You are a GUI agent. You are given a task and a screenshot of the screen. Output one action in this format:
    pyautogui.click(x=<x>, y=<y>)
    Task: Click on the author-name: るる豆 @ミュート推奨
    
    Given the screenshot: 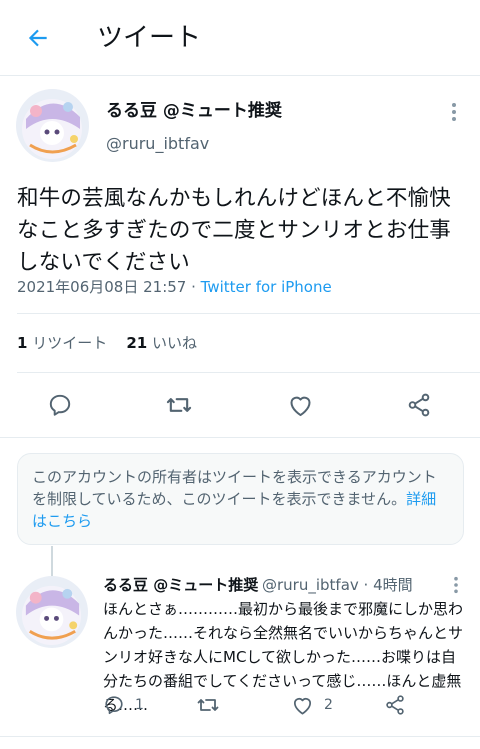 What is the action you would take?
    pyautogui.click(x=194, y=111)
    